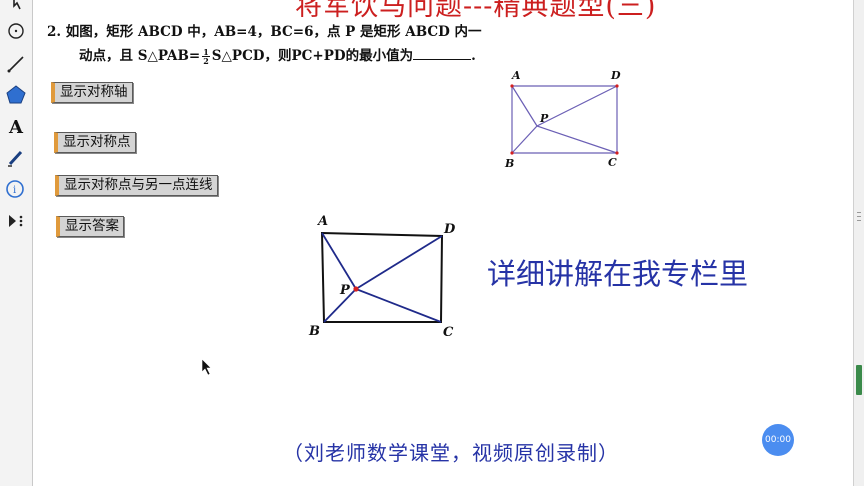  What do you see at coordinates (322, 221) in the screenshot?
I see `large-label-a: A` at bounding box center [322, 221].